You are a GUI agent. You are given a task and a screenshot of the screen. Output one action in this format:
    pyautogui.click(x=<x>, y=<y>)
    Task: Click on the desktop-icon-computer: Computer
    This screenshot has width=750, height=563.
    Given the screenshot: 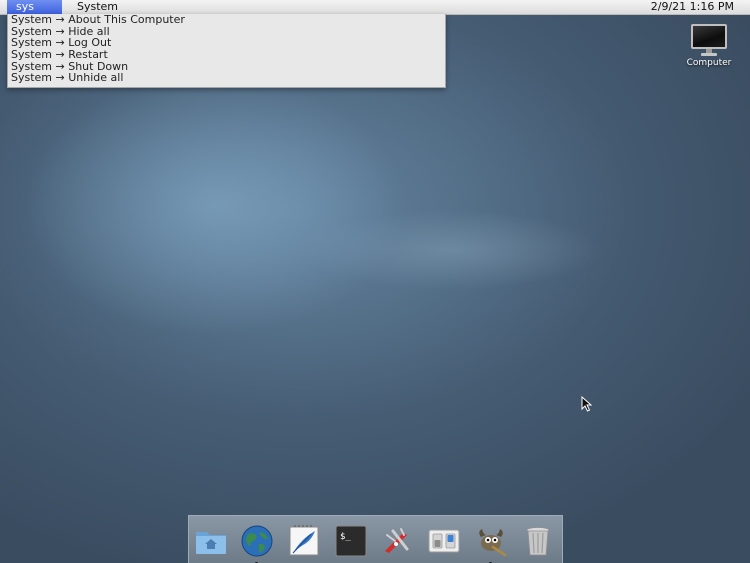 What is the action you would take?
    pyautogui.click(x=709, y=46)
    